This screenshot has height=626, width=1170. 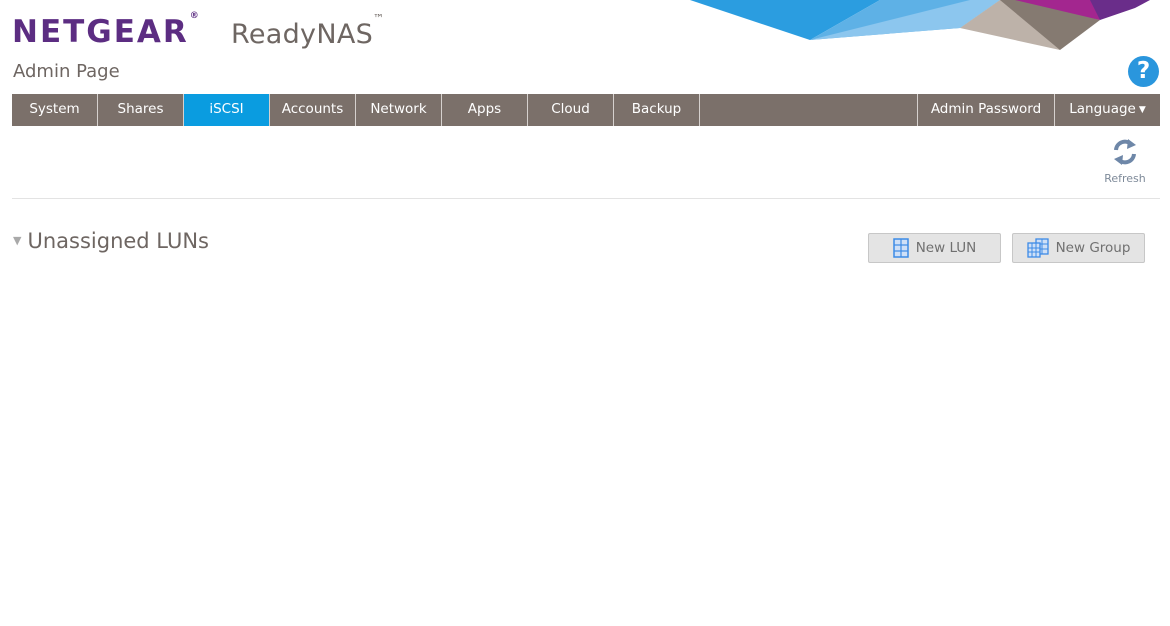 What do you see at coordinates (141, 110) in the screenshot?
I see `tab-shares: Shares` at bounding box center [141, 110].